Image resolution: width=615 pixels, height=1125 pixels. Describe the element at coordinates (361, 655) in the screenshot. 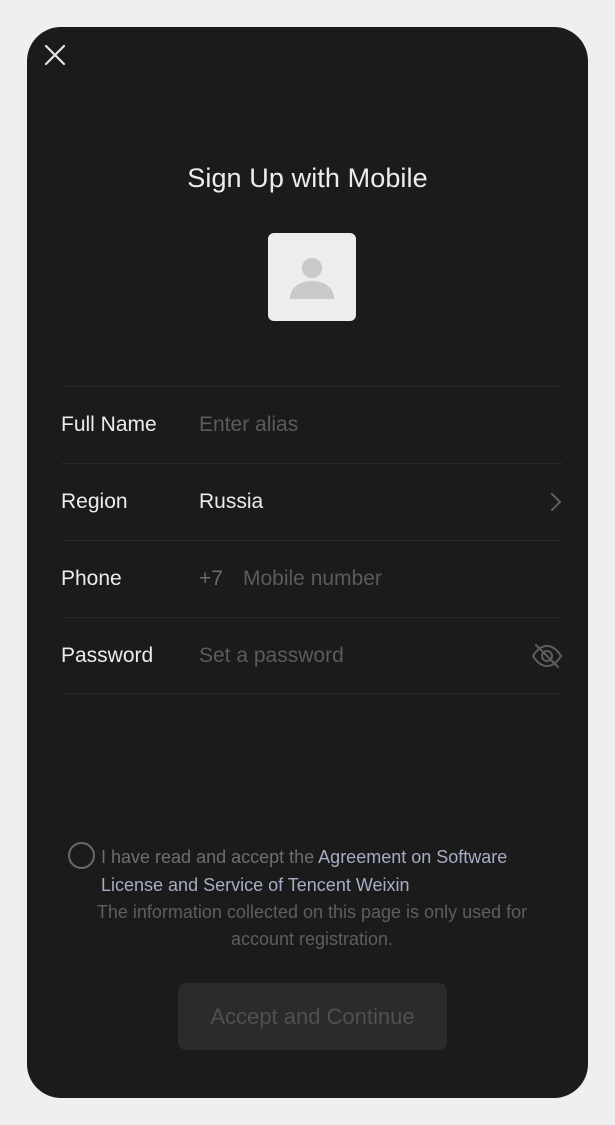

I see `password-input` at that location.